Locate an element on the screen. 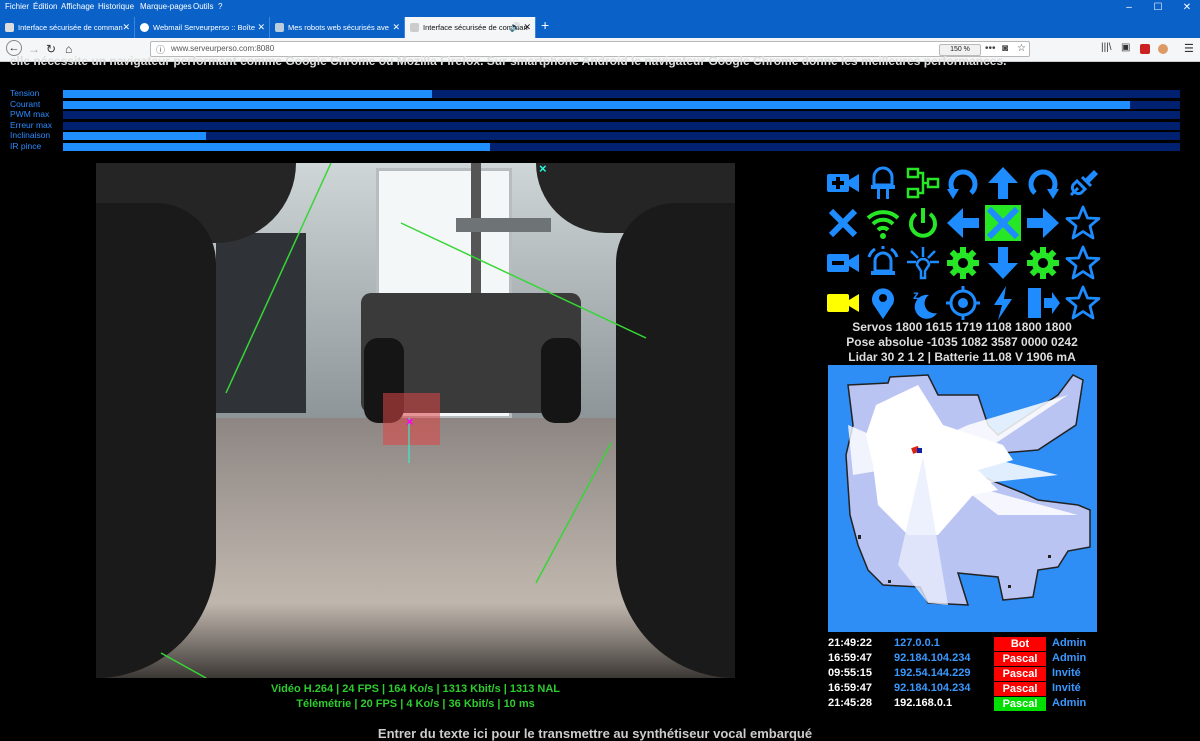  menu-edit: Édition is located at coordinates (45, 6).